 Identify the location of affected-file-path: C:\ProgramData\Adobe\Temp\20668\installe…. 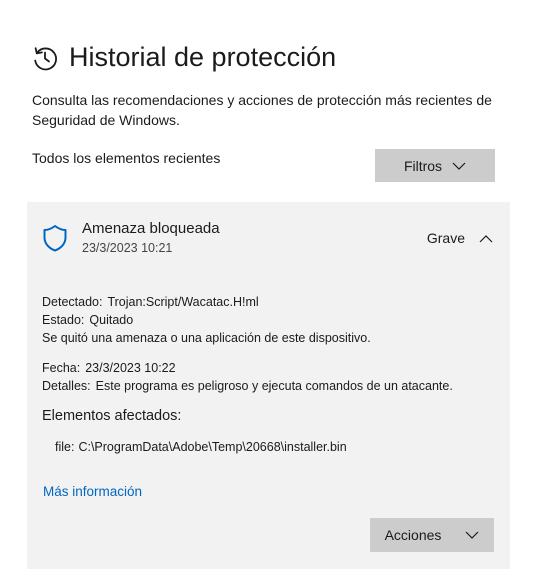
(212, 447).